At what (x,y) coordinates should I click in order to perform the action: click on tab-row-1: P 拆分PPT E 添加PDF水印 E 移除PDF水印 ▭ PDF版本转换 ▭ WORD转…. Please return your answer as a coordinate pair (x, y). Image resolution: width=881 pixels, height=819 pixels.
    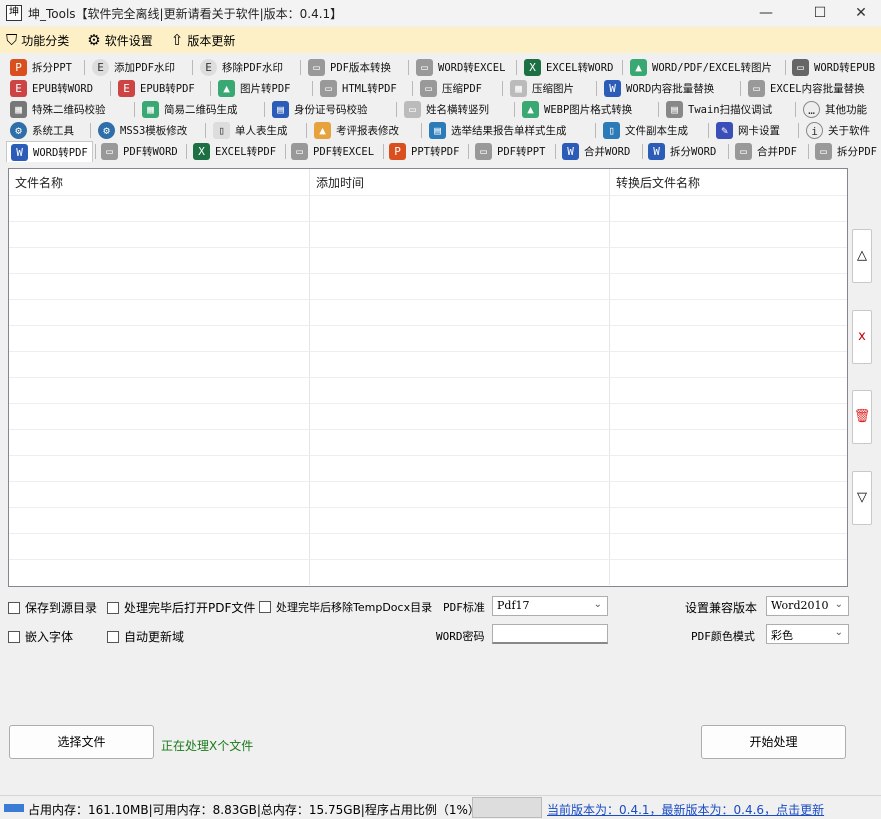
    Looking at the image, I should click on (440, 67).